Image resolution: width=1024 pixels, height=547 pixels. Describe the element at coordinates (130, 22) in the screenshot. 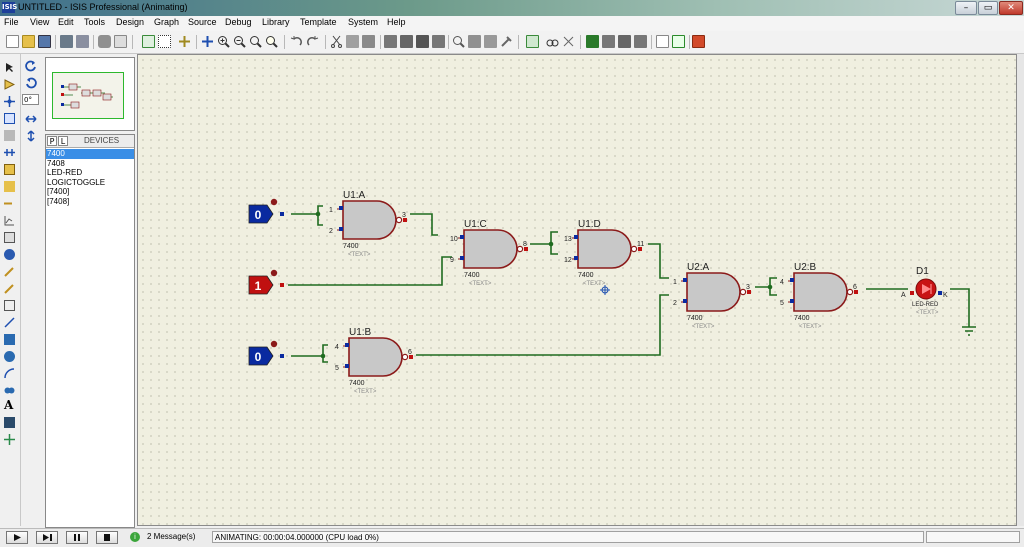

I see `menu-design: Design` at that location.